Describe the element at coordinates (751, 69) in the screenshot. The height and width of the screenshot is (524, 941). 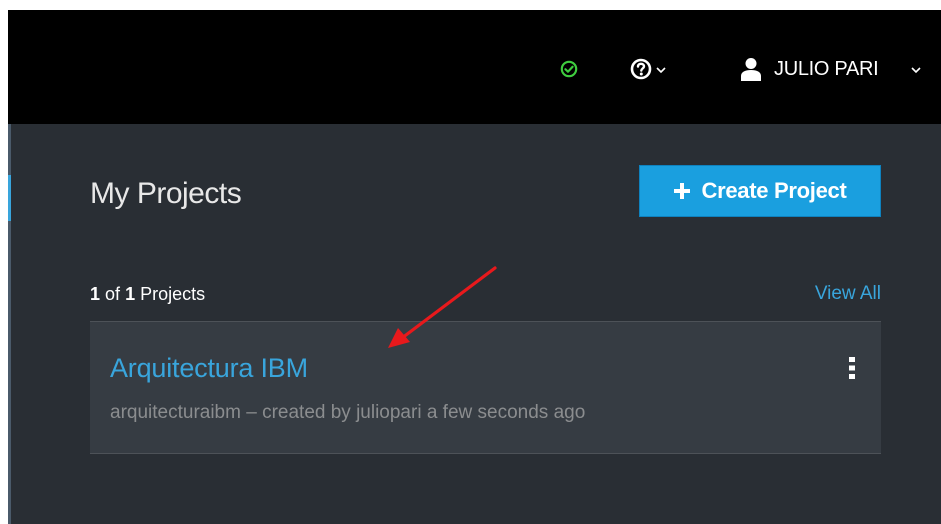
I see `user-icon` at that location.